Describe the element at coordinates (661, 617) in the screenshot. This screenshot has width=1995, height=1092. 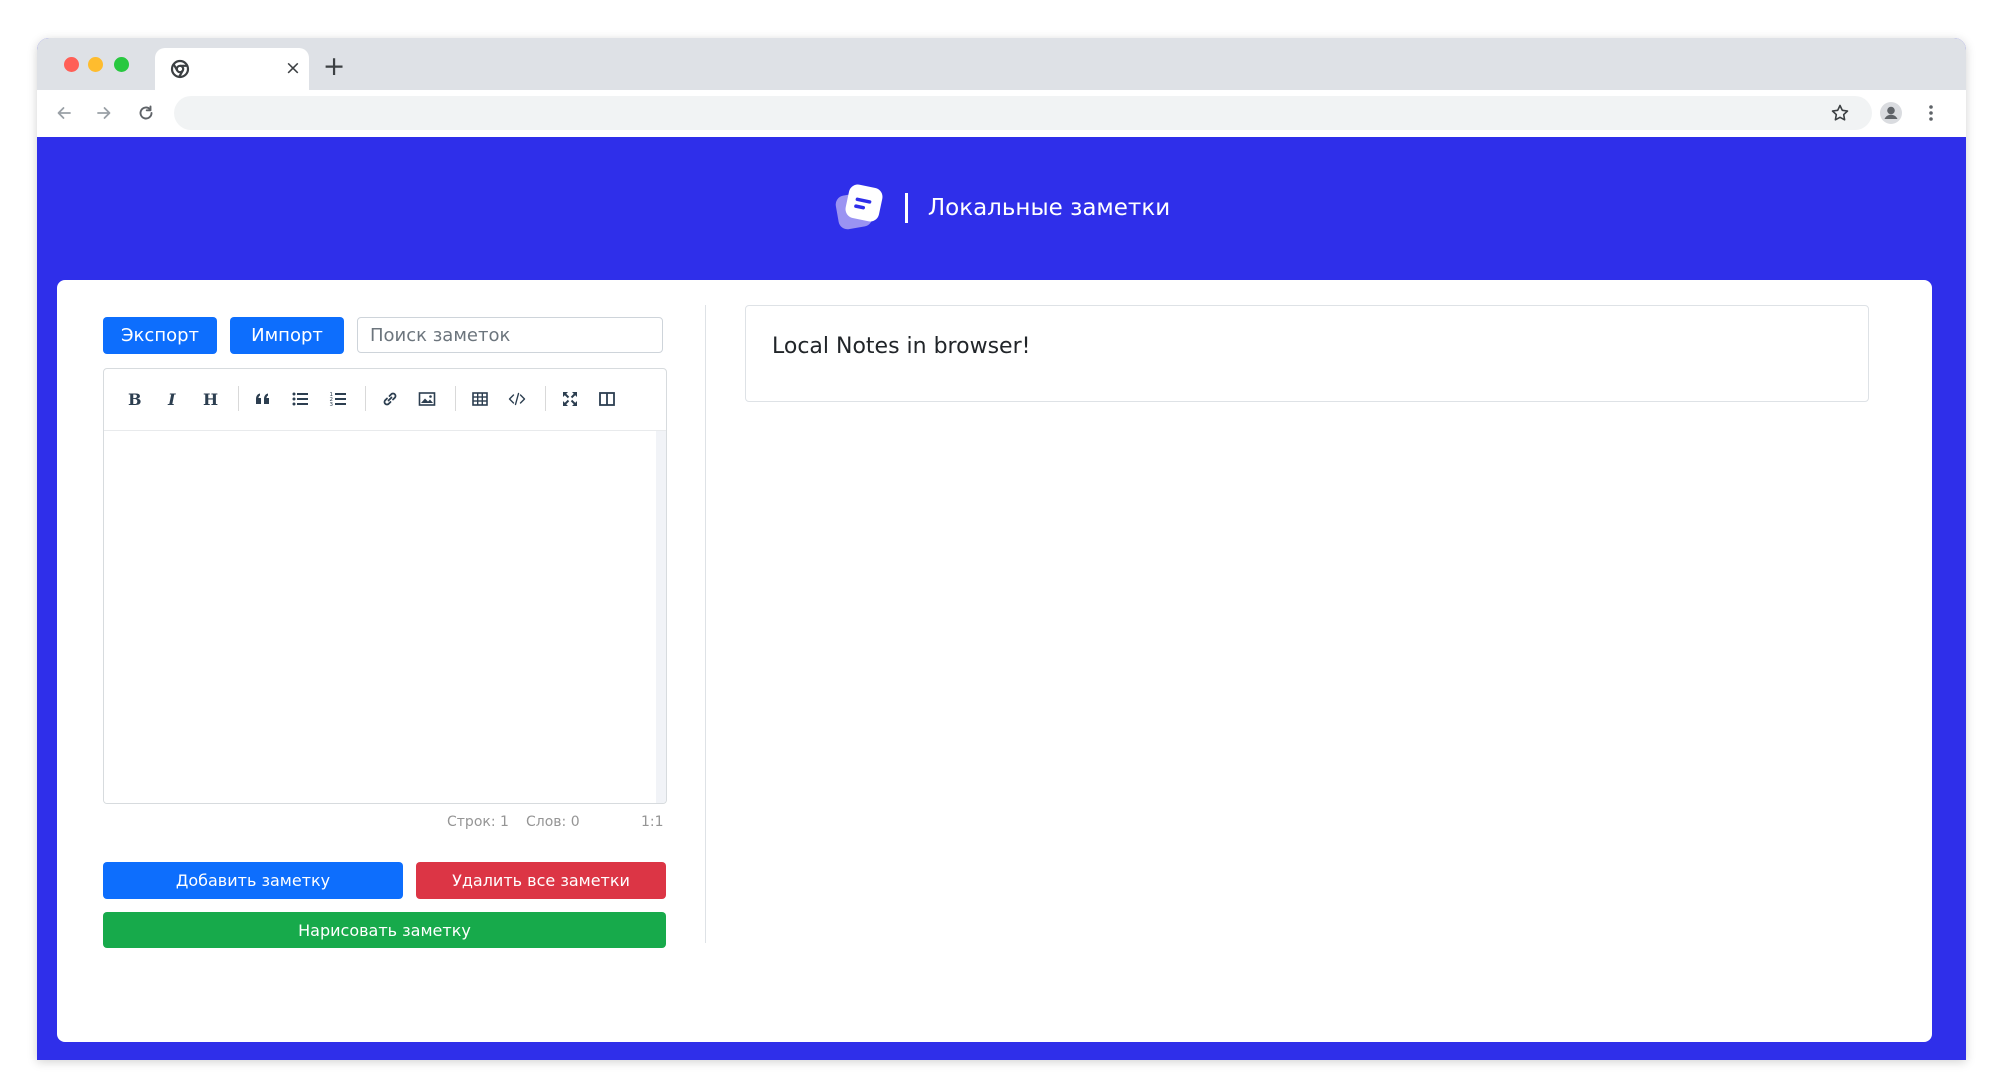
I see `editor-scrollbar` at that location.